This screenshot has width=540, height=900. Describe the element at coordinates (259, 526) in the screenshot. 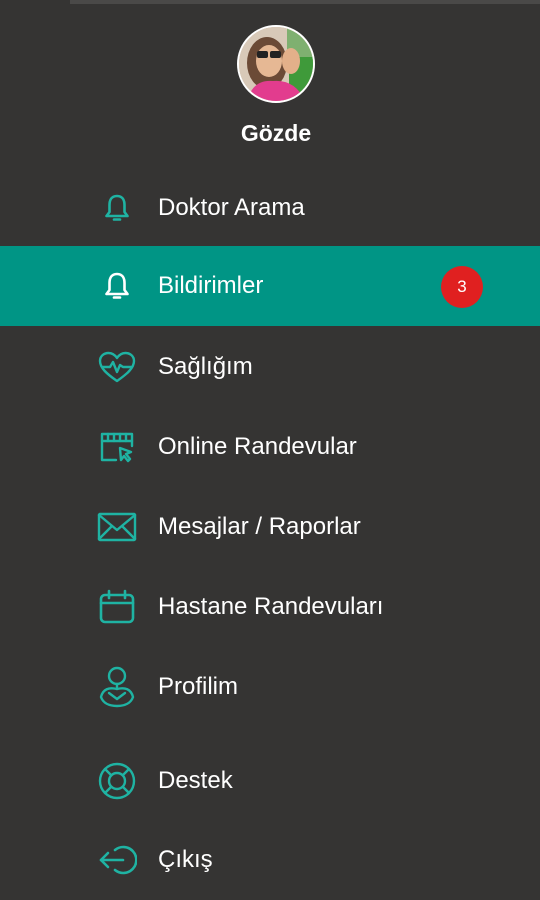

I see `menu-item-label: Mesajlar / Raporlar` at that location.